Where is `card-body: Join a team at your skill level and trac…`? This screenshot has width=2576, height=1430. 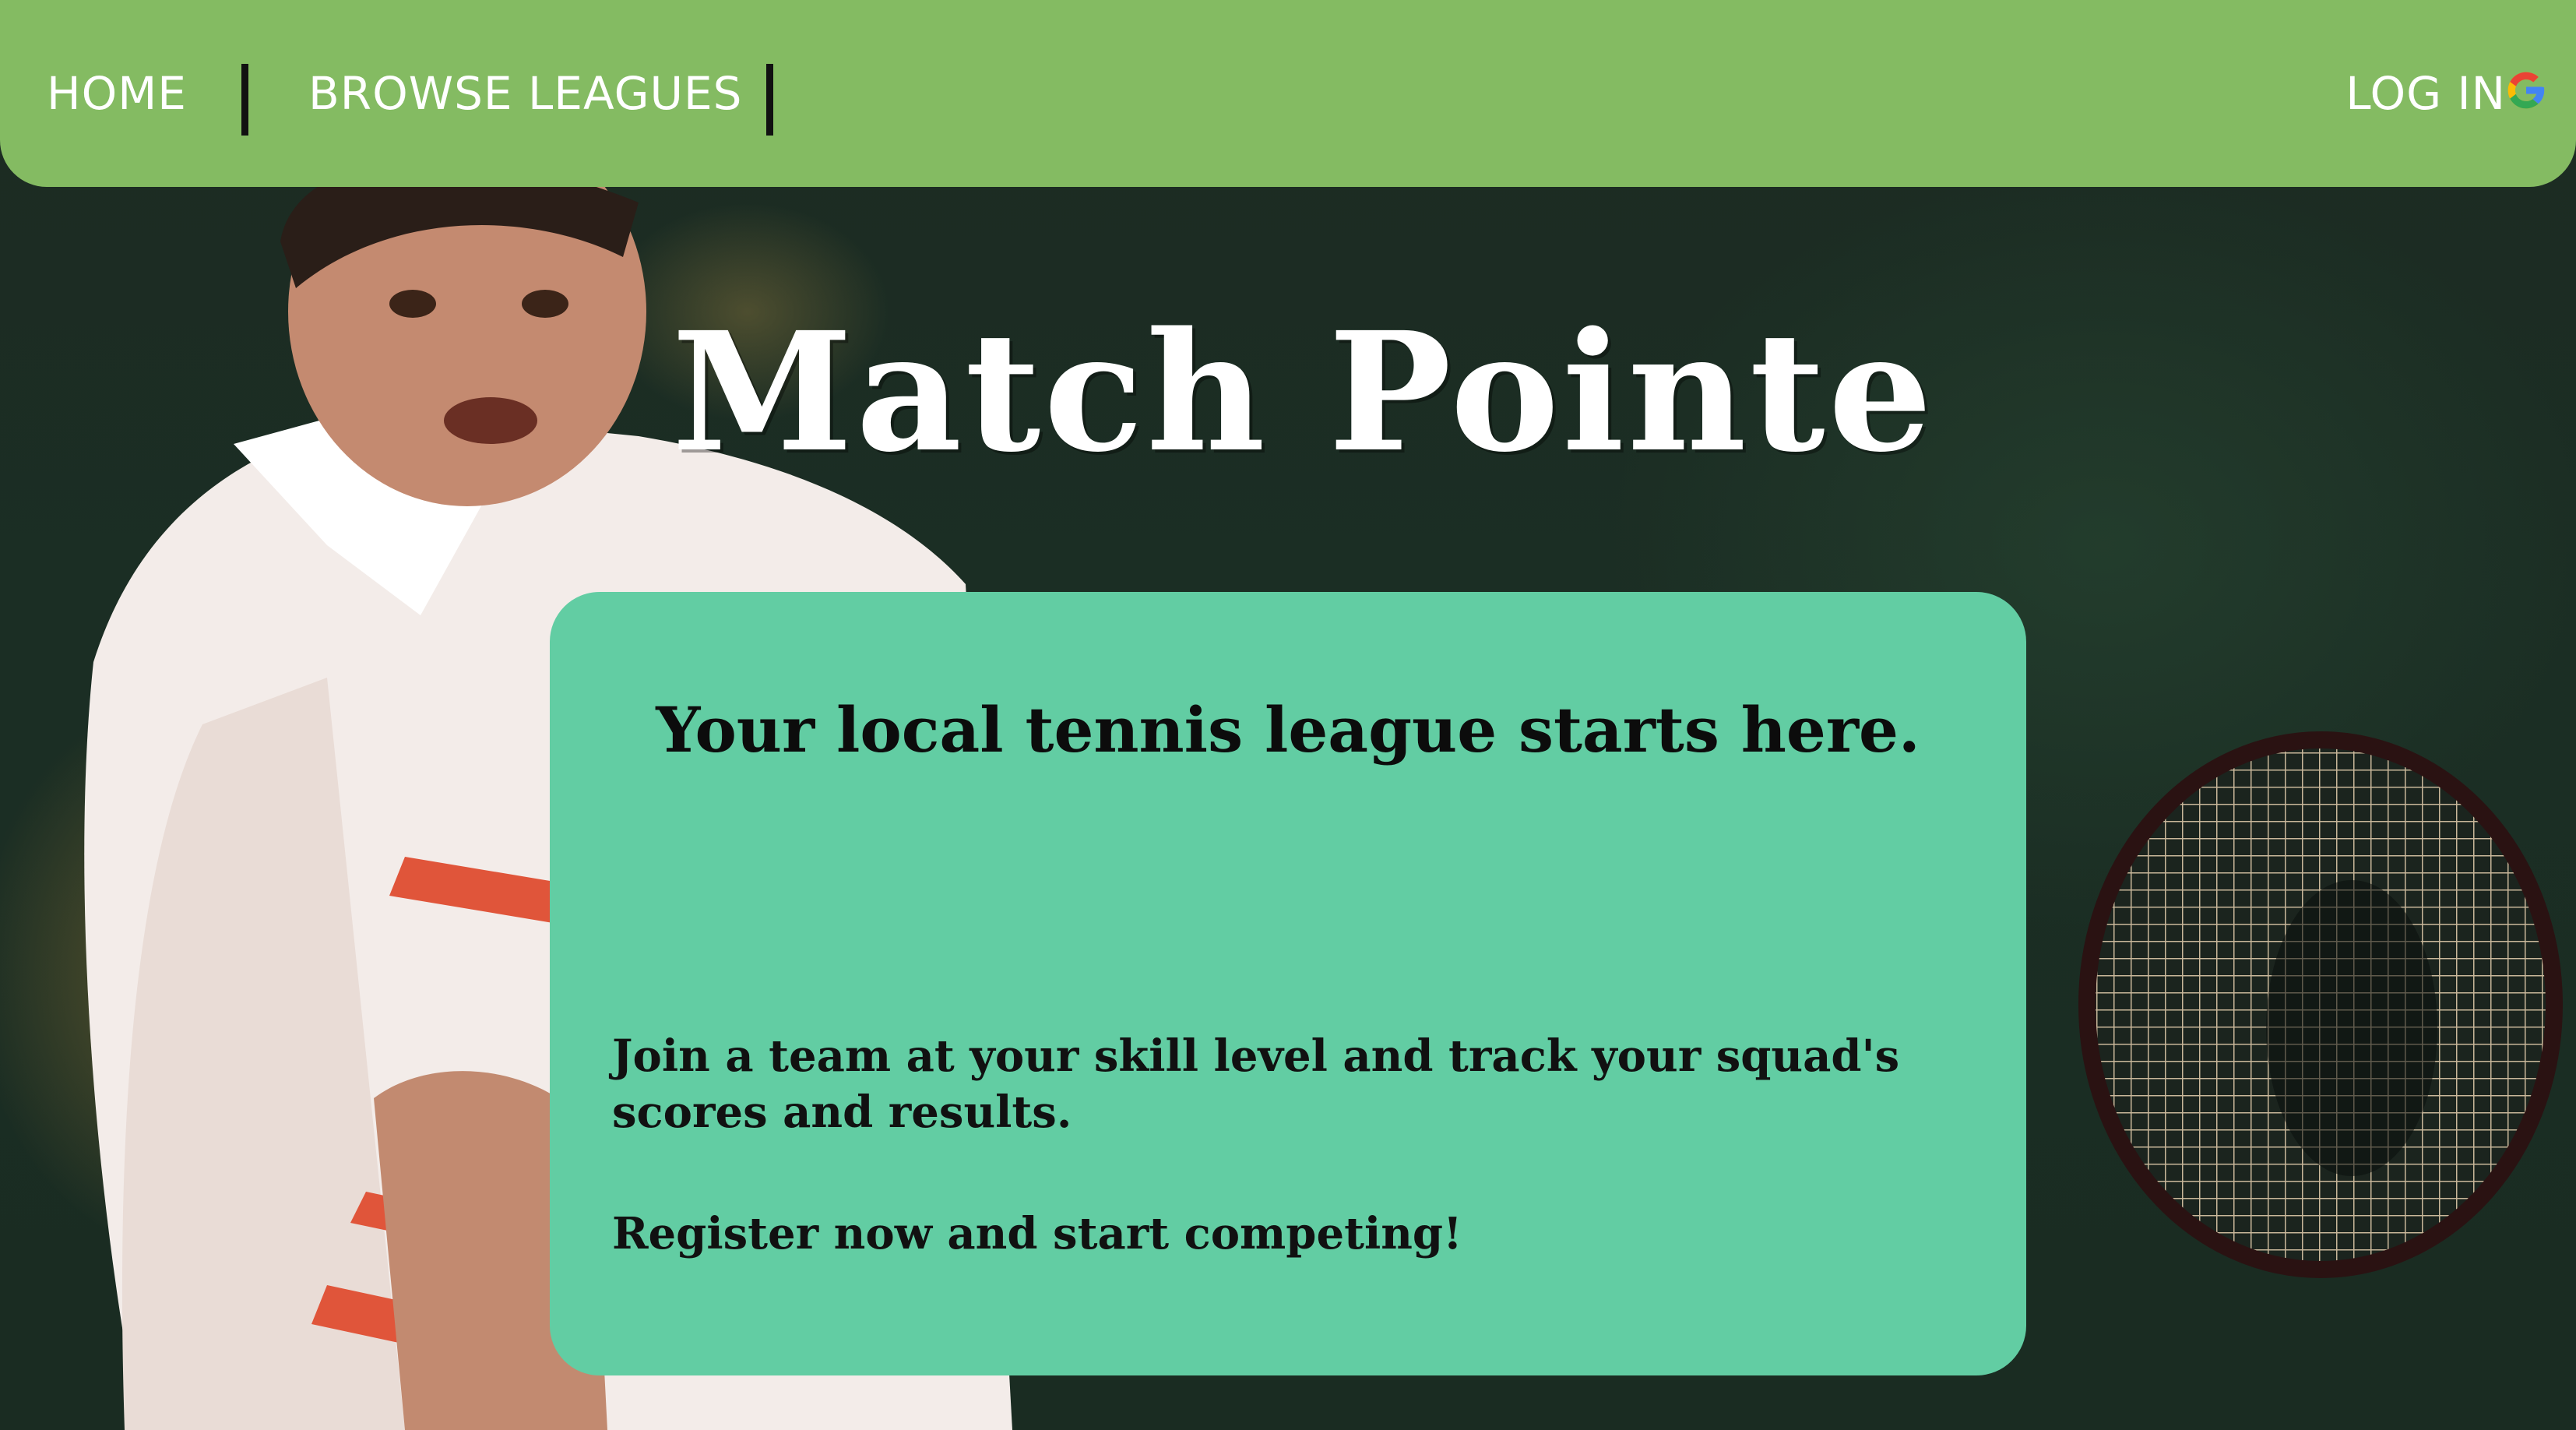
card-body: Join a team at your skill level and trac… is located at coordinates (1289, 1145).